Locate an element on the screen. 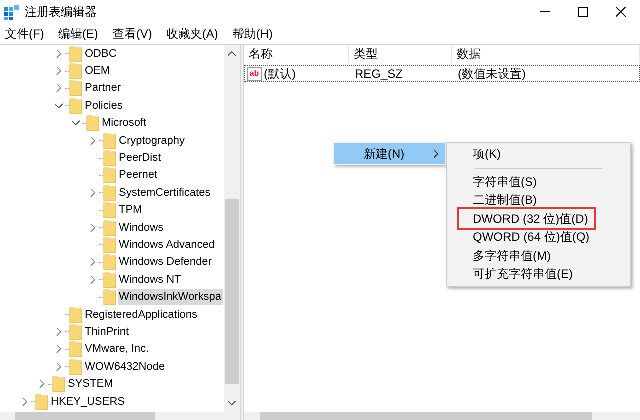  vertical-scrollbar is located at coordinates (232, 228).